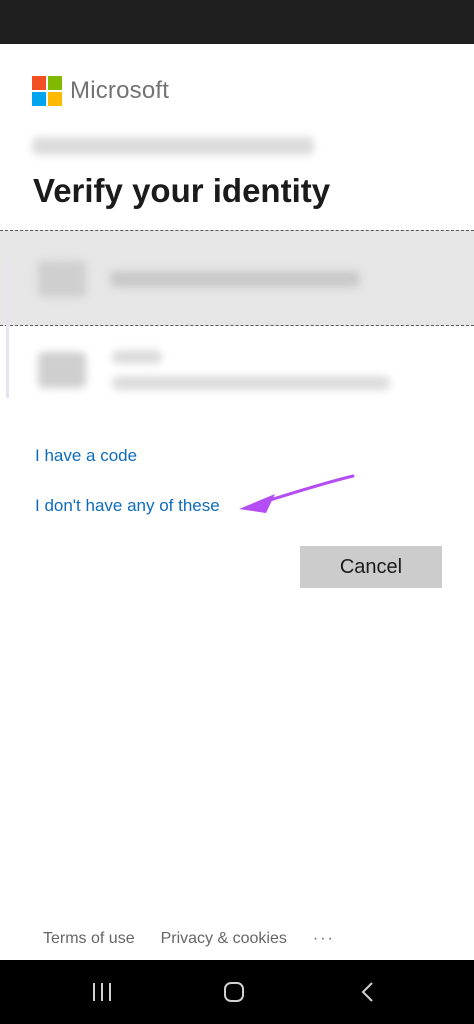 The width and height of the screenshot is (474, 1024). I want to click on dont-have-any-link: I don't have any of these, so click(127, 506).